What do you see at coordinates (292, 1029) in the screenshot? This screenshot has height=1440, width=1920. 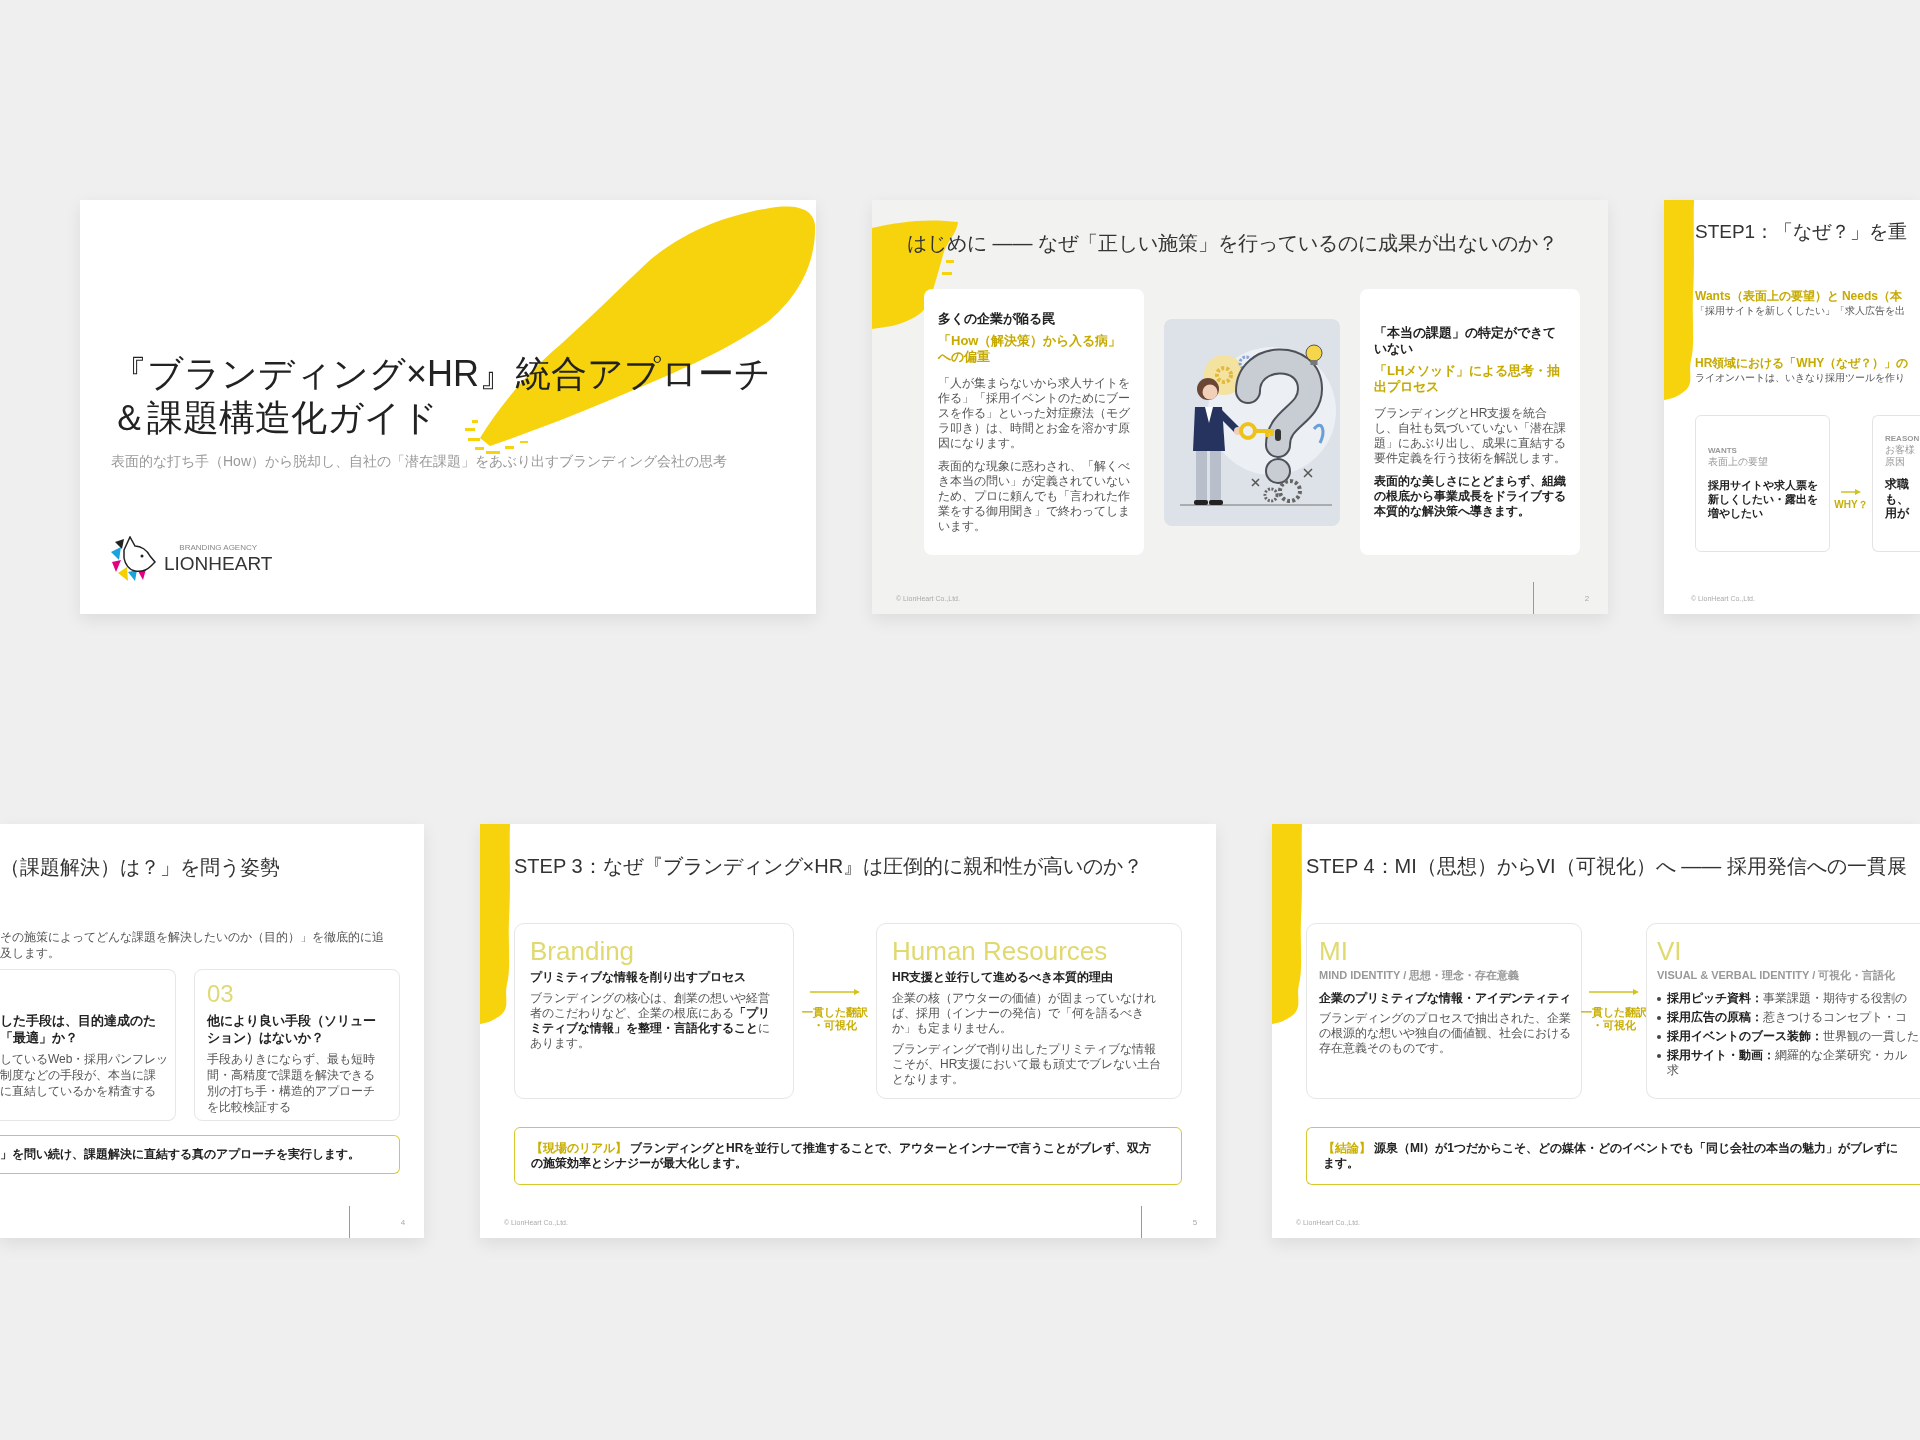 I see `card-heading: 他により良い手段（ソリューション）はないか？` at bounding box center [292, 1029].